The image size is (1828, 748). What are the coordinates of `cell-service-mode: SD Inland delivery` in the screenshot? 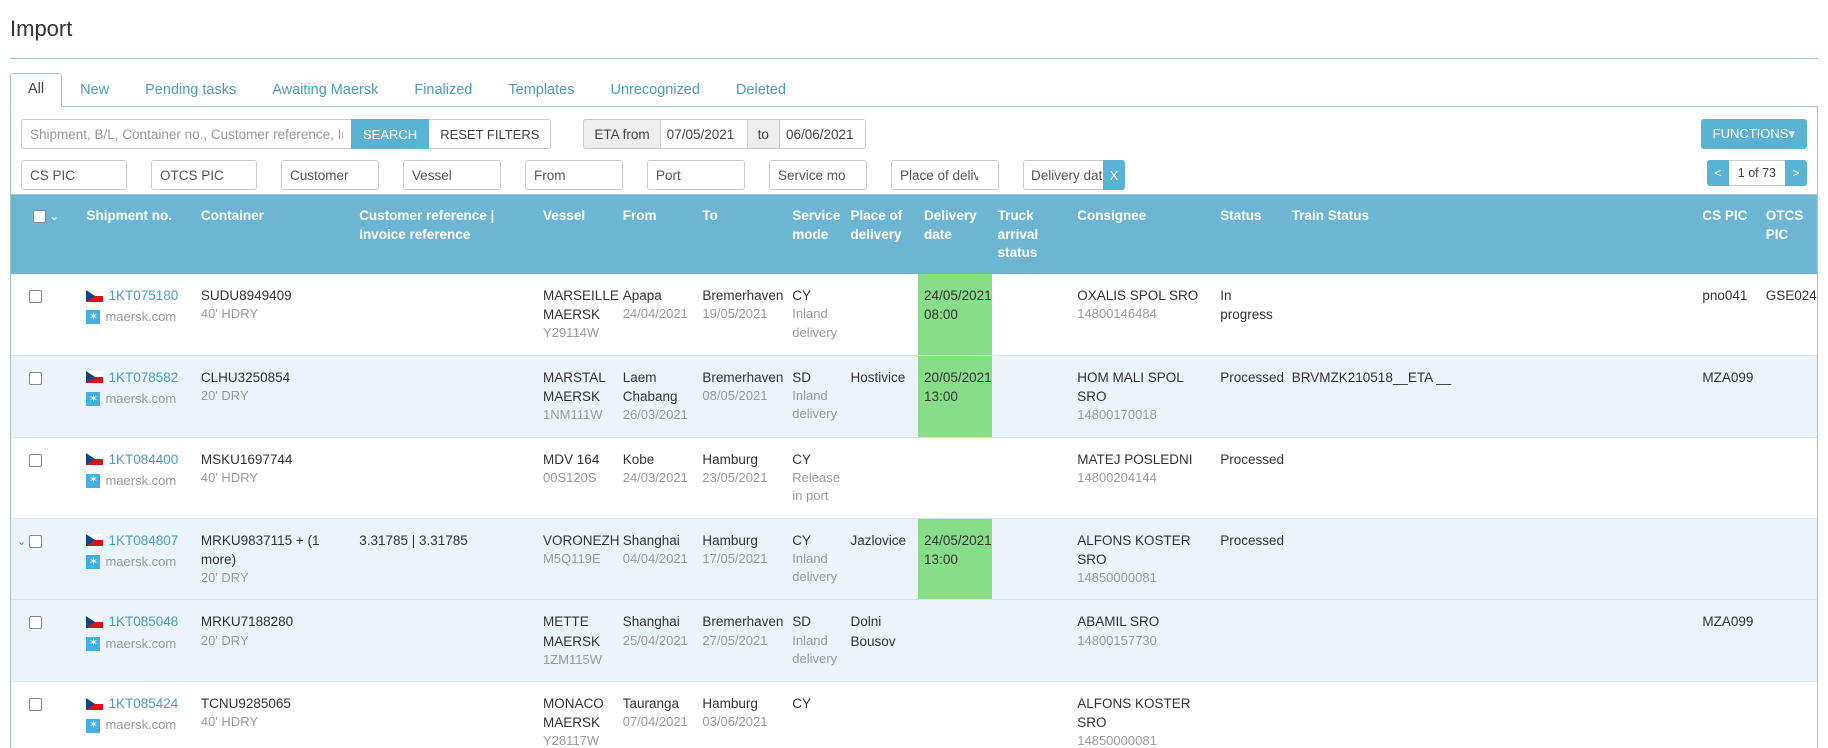 It's located at (815, 396).